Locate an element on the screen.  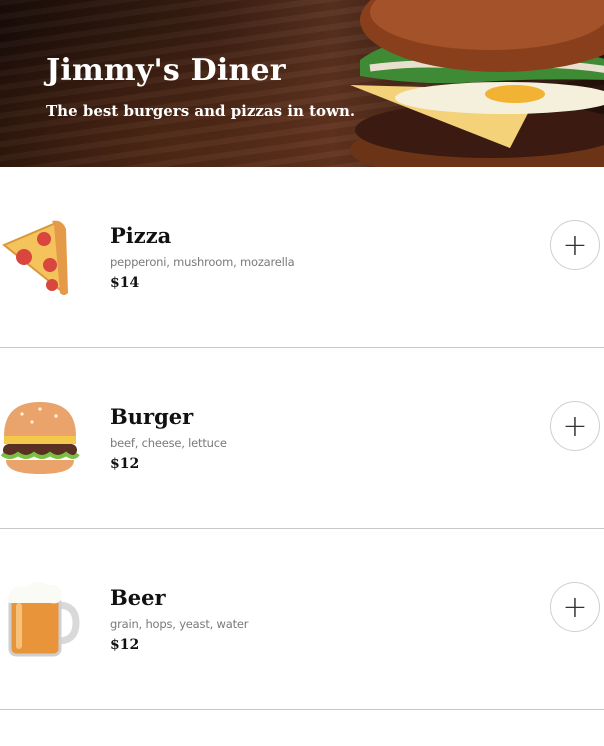
pizza-icon is located at coordinates (35, 258).